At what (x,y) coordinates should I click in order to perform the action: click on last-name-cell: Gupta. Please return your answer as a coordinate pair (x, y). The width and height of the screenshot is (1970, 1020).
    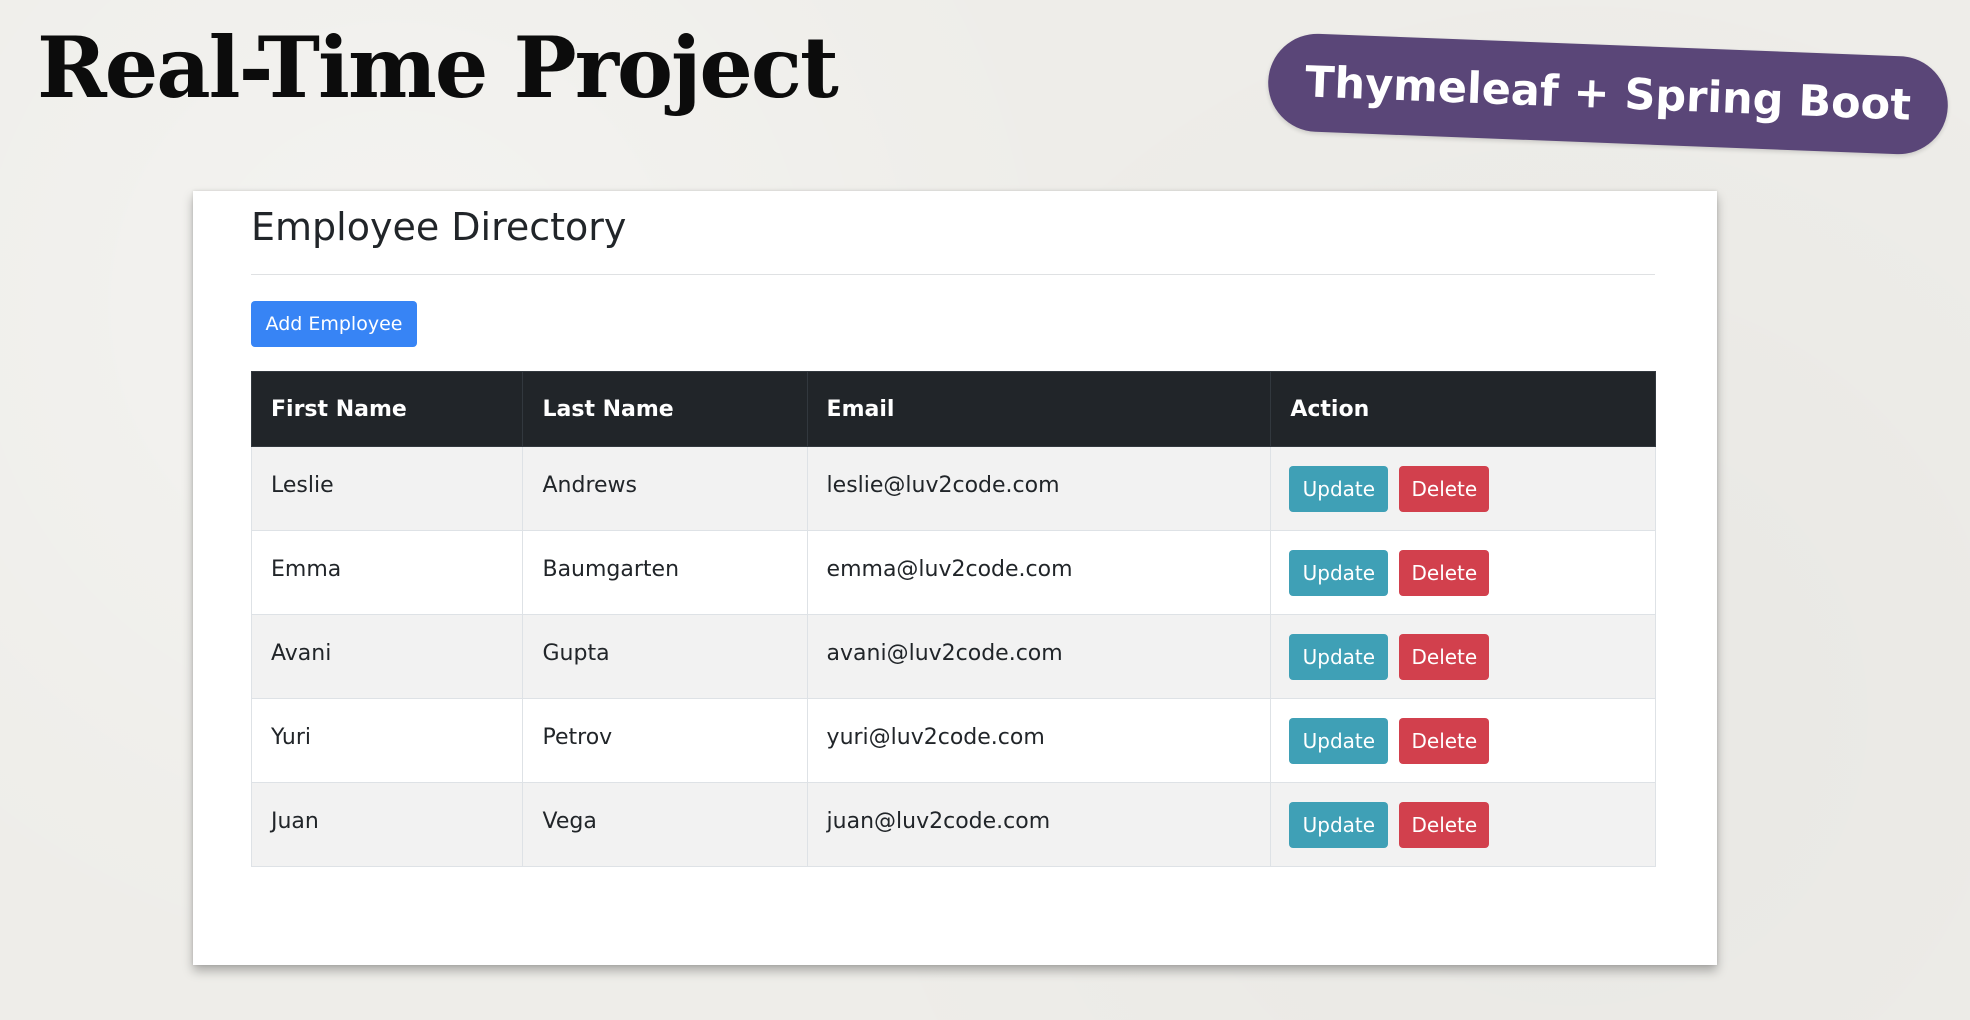
    Looking at the image, I should click on (665, 656).